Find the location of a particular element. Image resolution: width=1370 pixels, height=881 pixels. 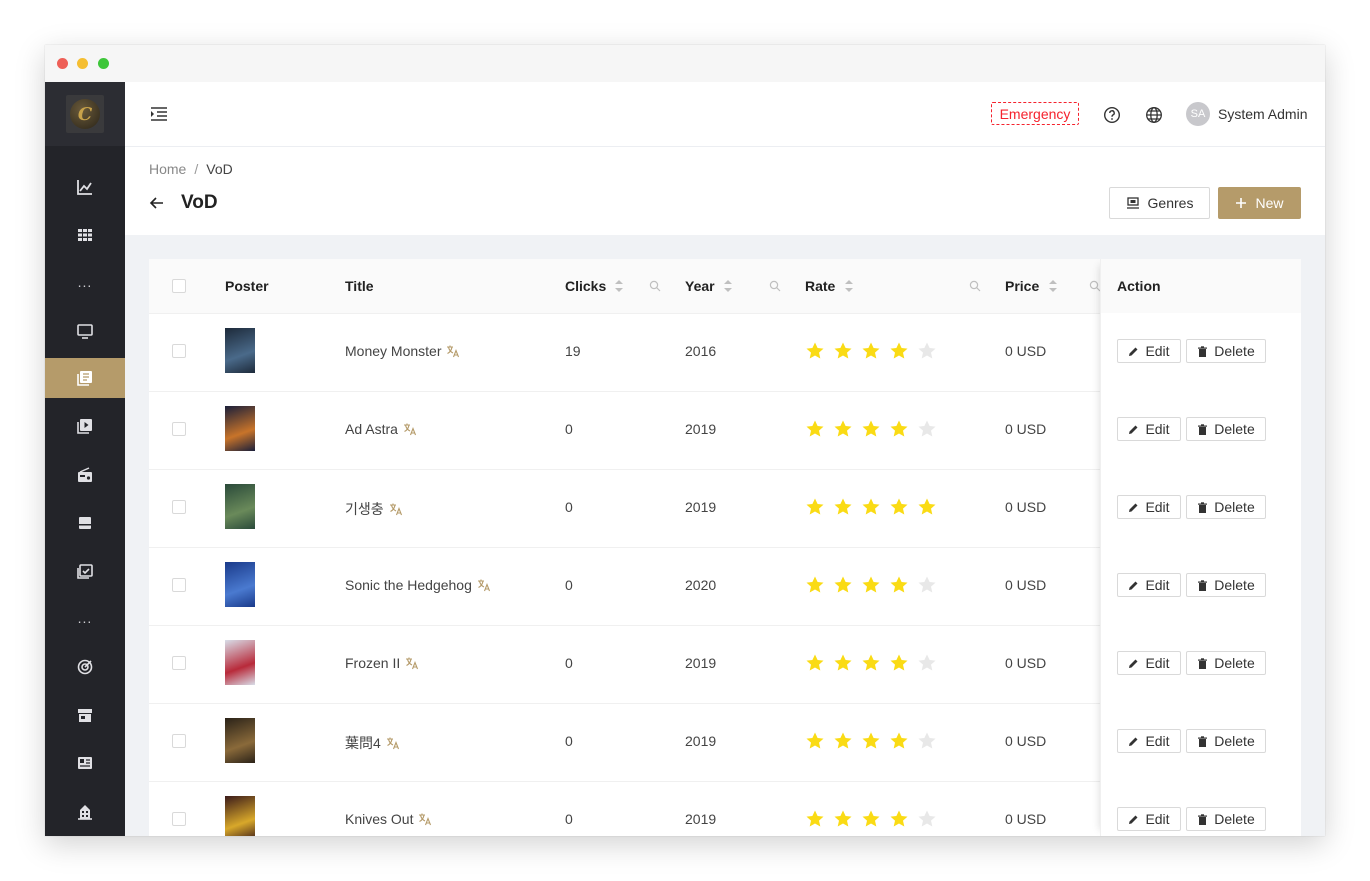

sidebar-item-apps is located at coordinates (85, 235).